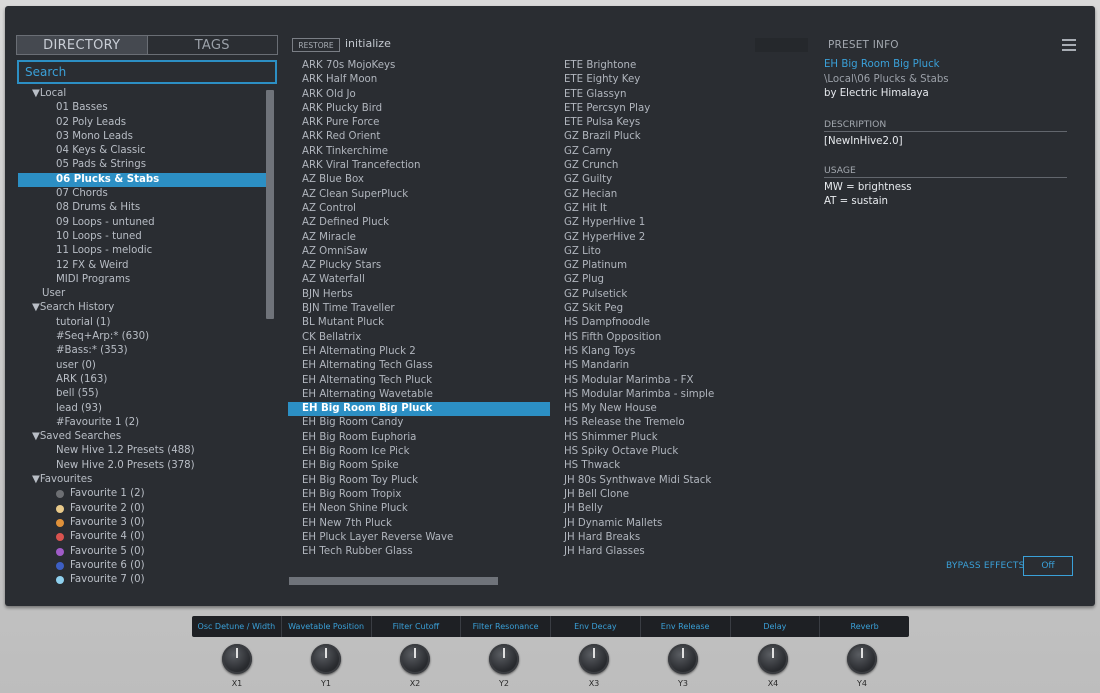 The width and height of the screenshot is (1100, 693). Describe the element at coordinates (681, 152) in the screenshot. I see `preset-row: GZ Carny` at that location.